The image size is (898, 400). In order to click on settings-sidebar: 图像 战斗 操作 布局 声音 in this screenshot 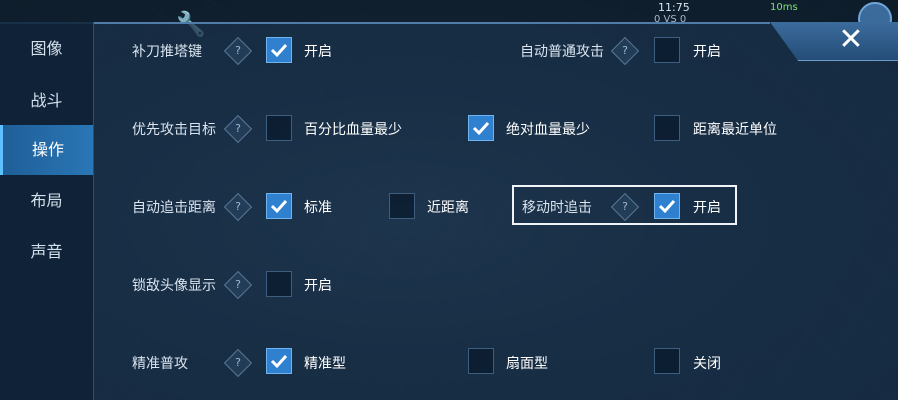, I will do `click(47, 211)`.